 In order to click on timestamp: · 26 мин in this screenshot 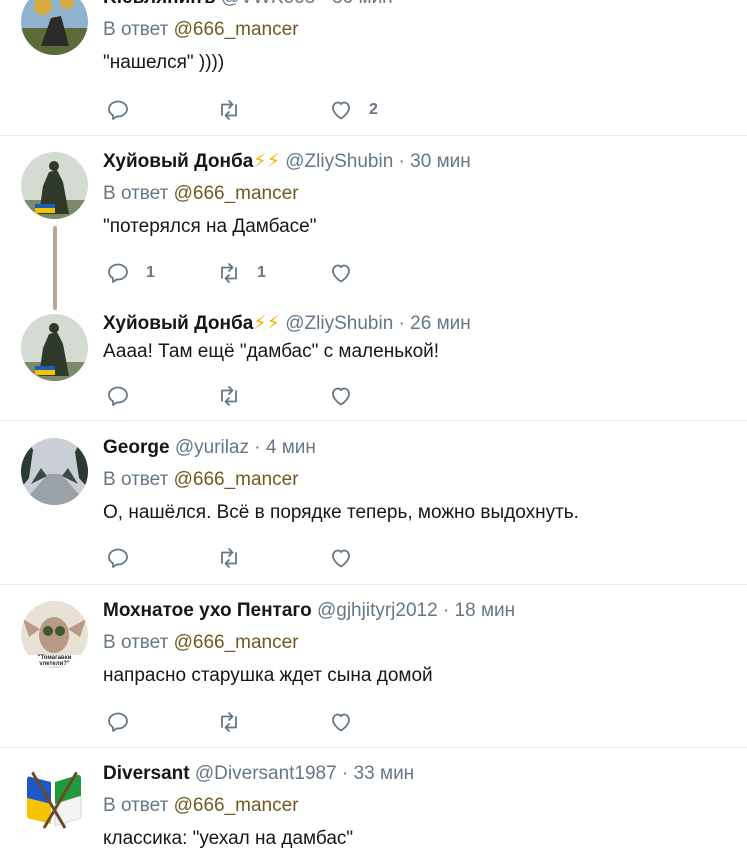, I will do `click(435, 323)`.